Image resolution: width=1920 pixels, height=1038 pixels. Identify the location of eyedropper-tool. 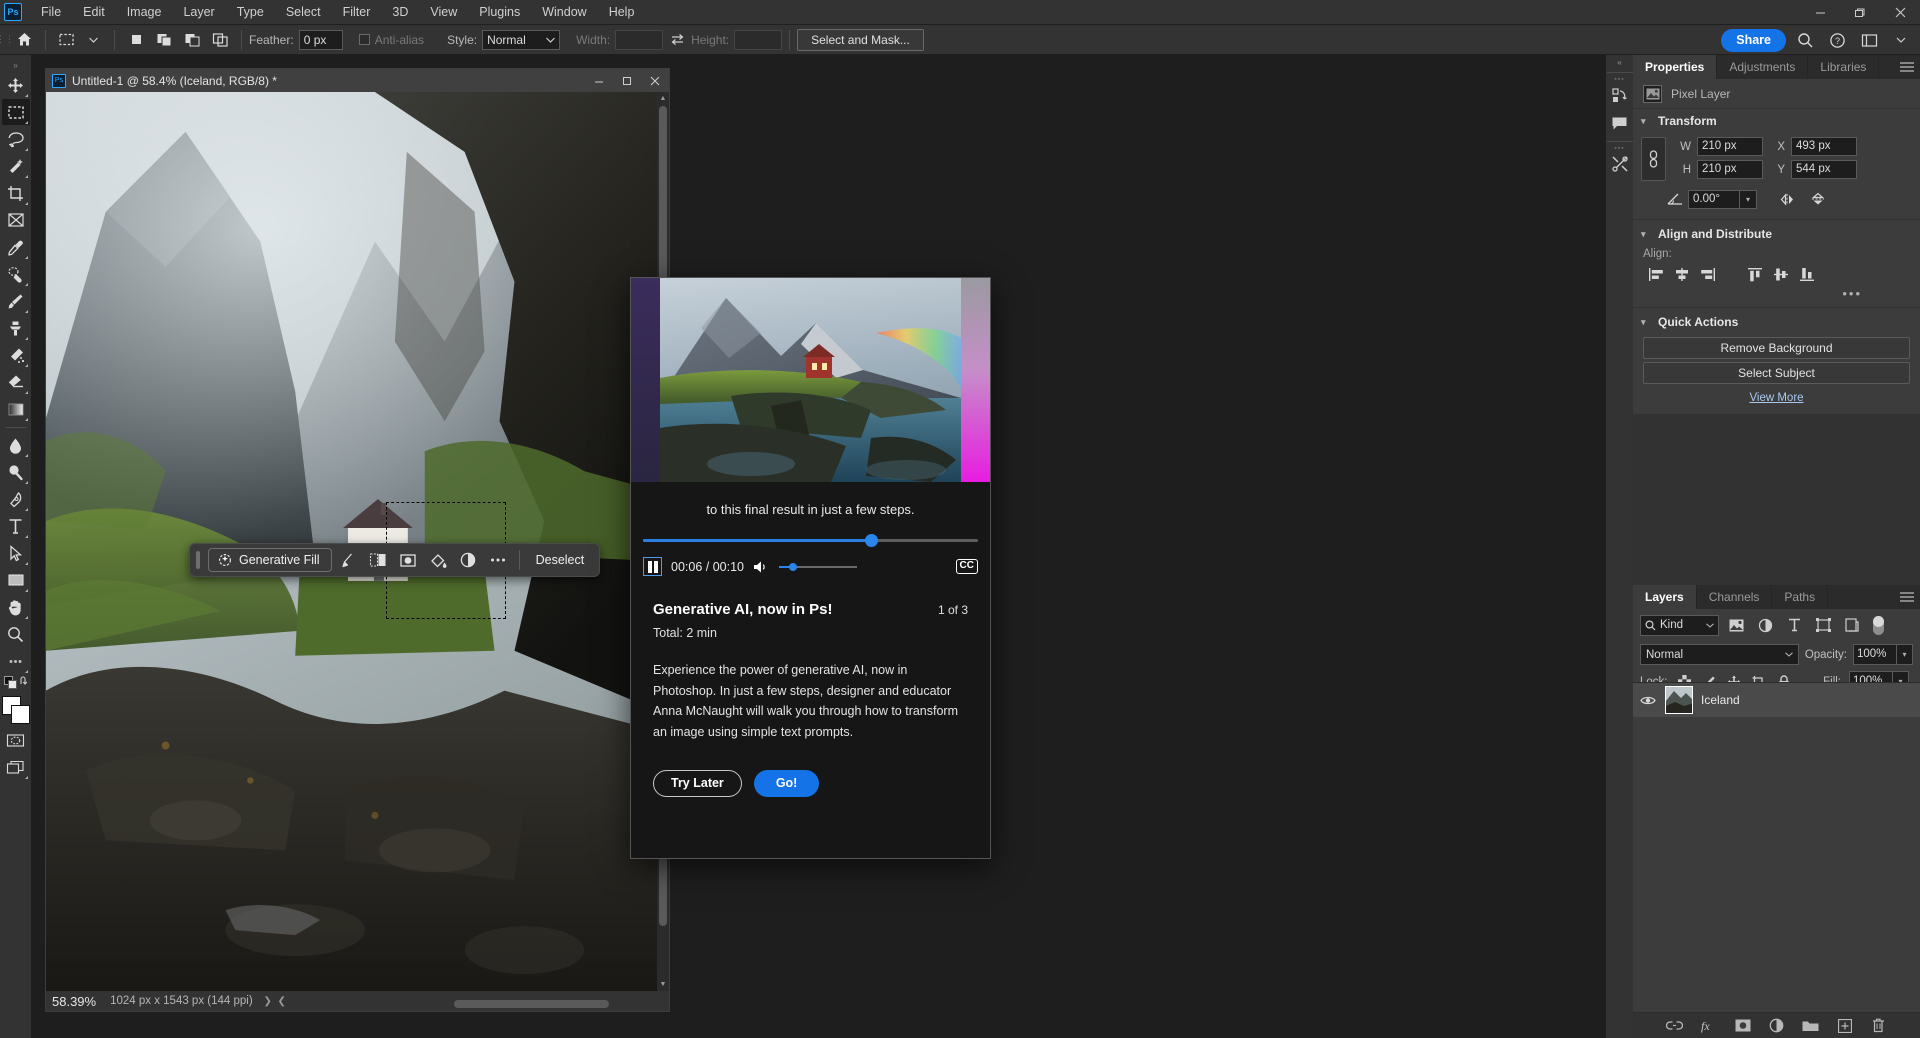
(16, 247).